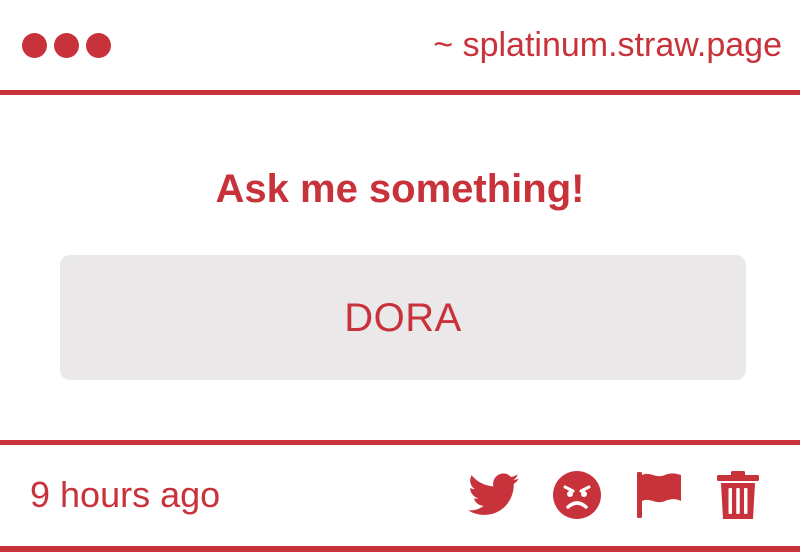  I want to click on answer-text: DORA, so click(403, 317).